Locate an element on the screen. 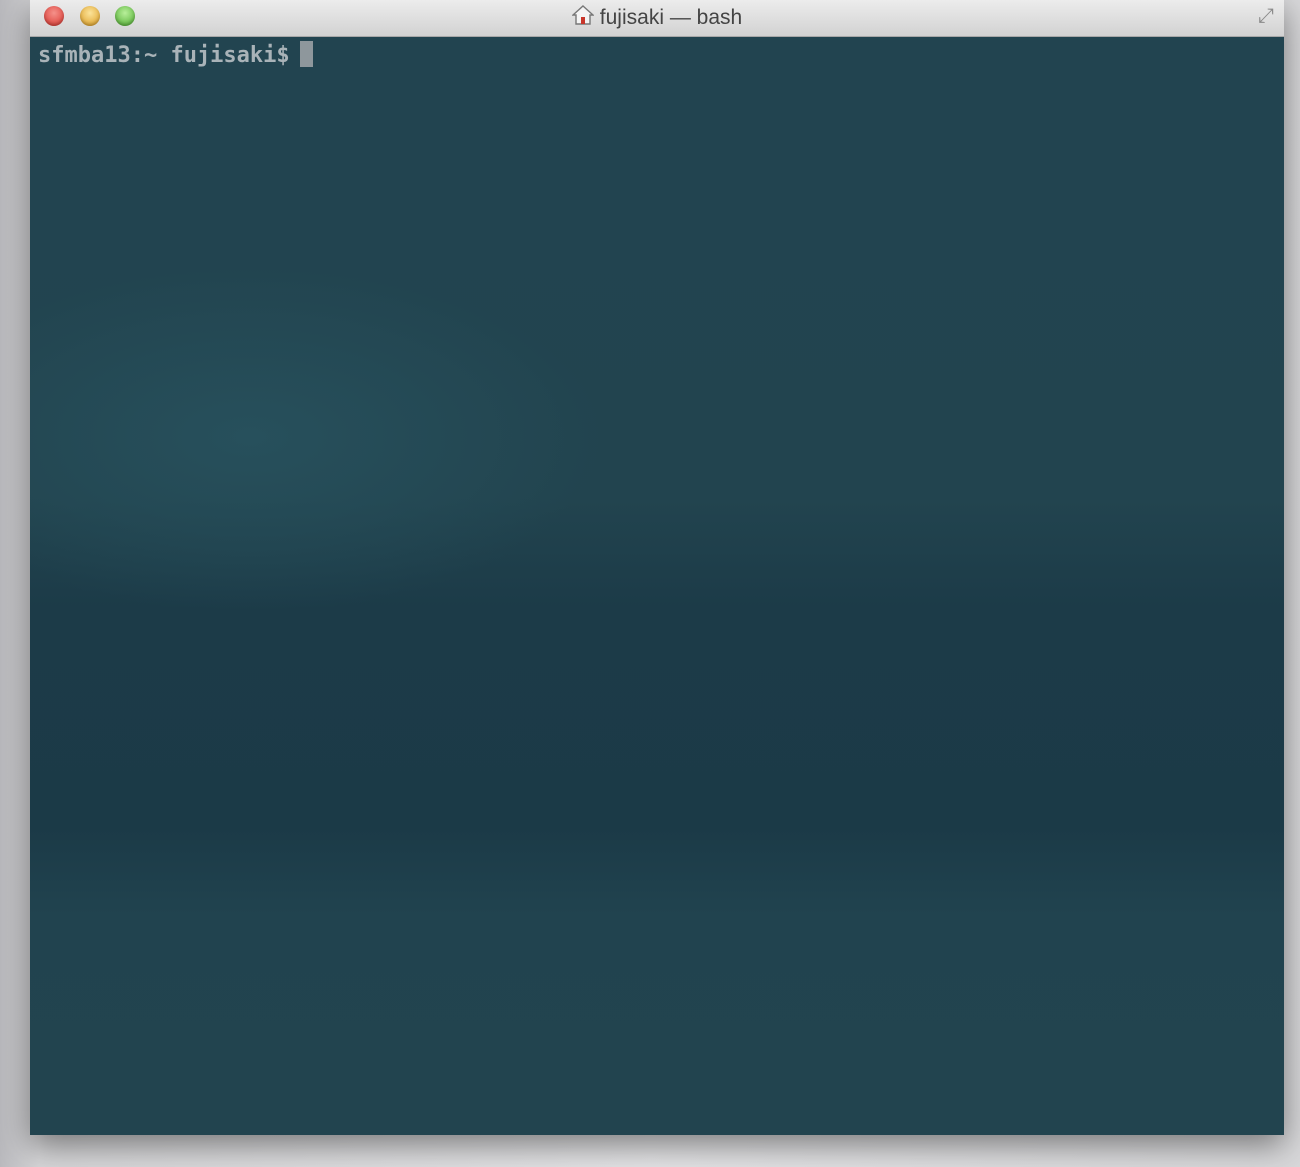 The image size is (1300, 1167). title-bar: fujisaki — bash ⤢ is located at coordinates (657, 18).